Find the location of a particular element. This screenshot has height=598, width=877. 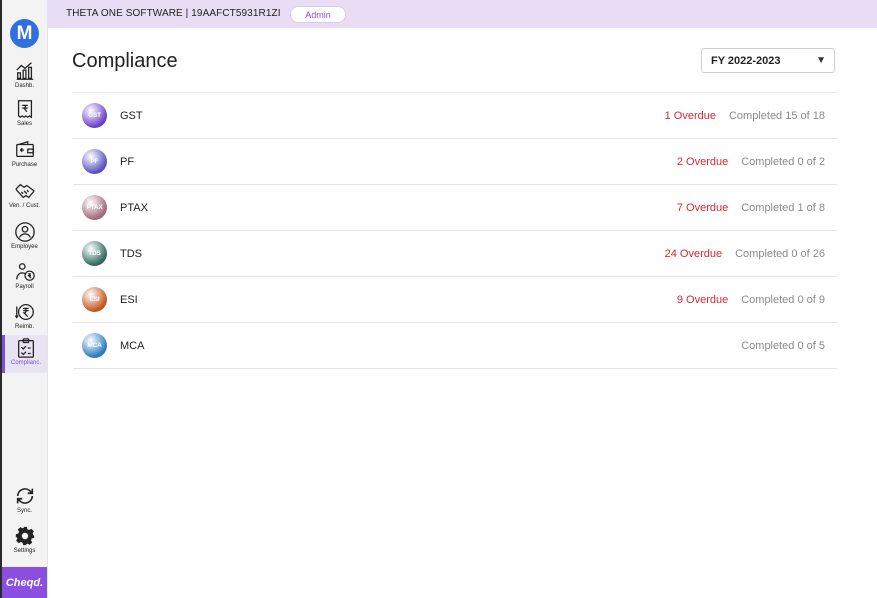

sidebar-item-label: Sales is located at coordinates (24, 124).